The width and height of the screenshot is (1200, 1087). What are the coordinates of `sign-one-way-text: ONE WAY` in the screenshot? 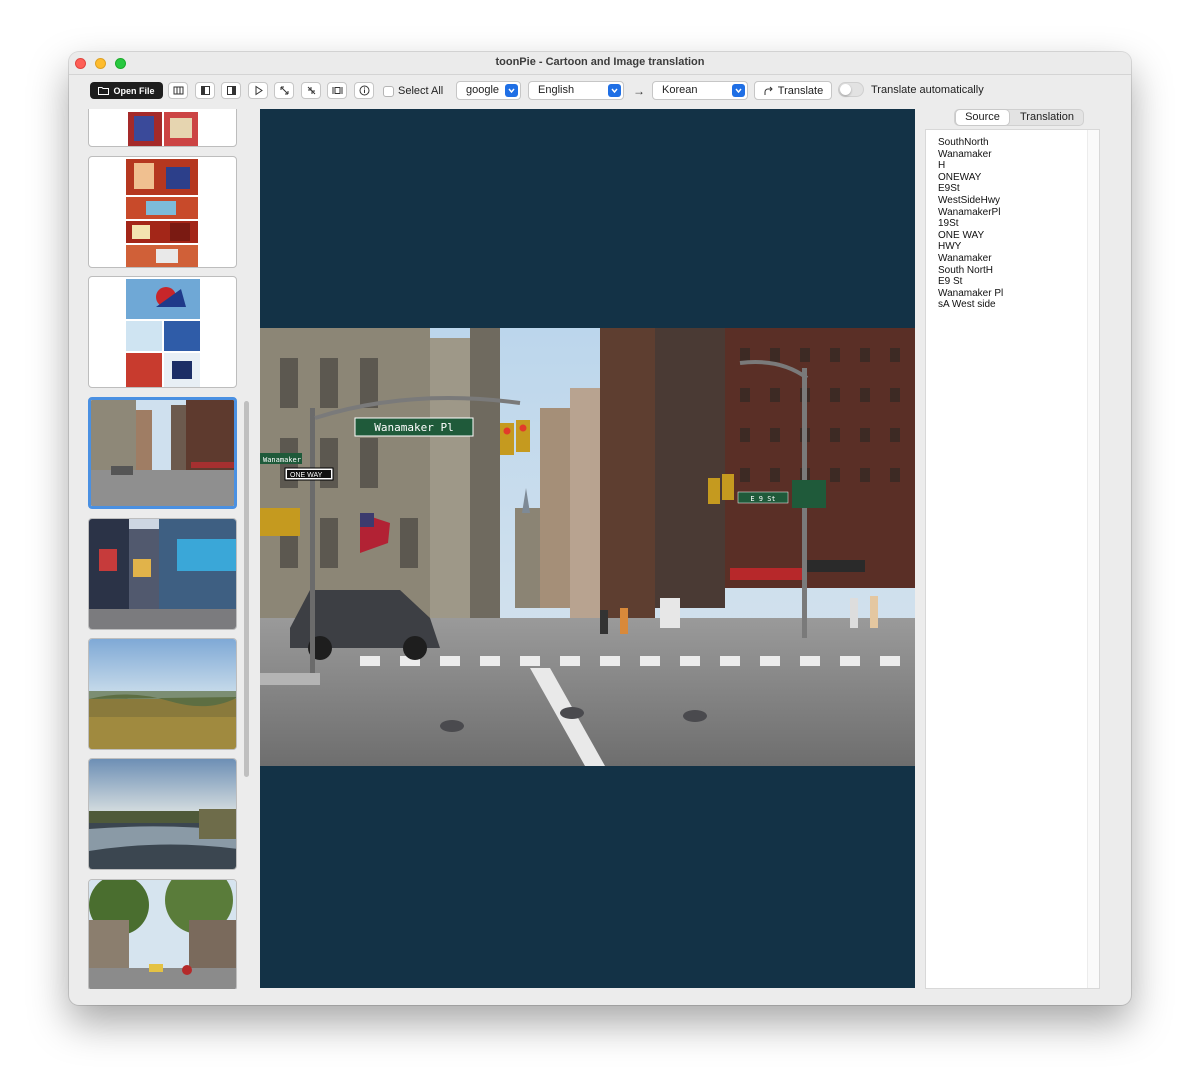 It's located at (306, 475).